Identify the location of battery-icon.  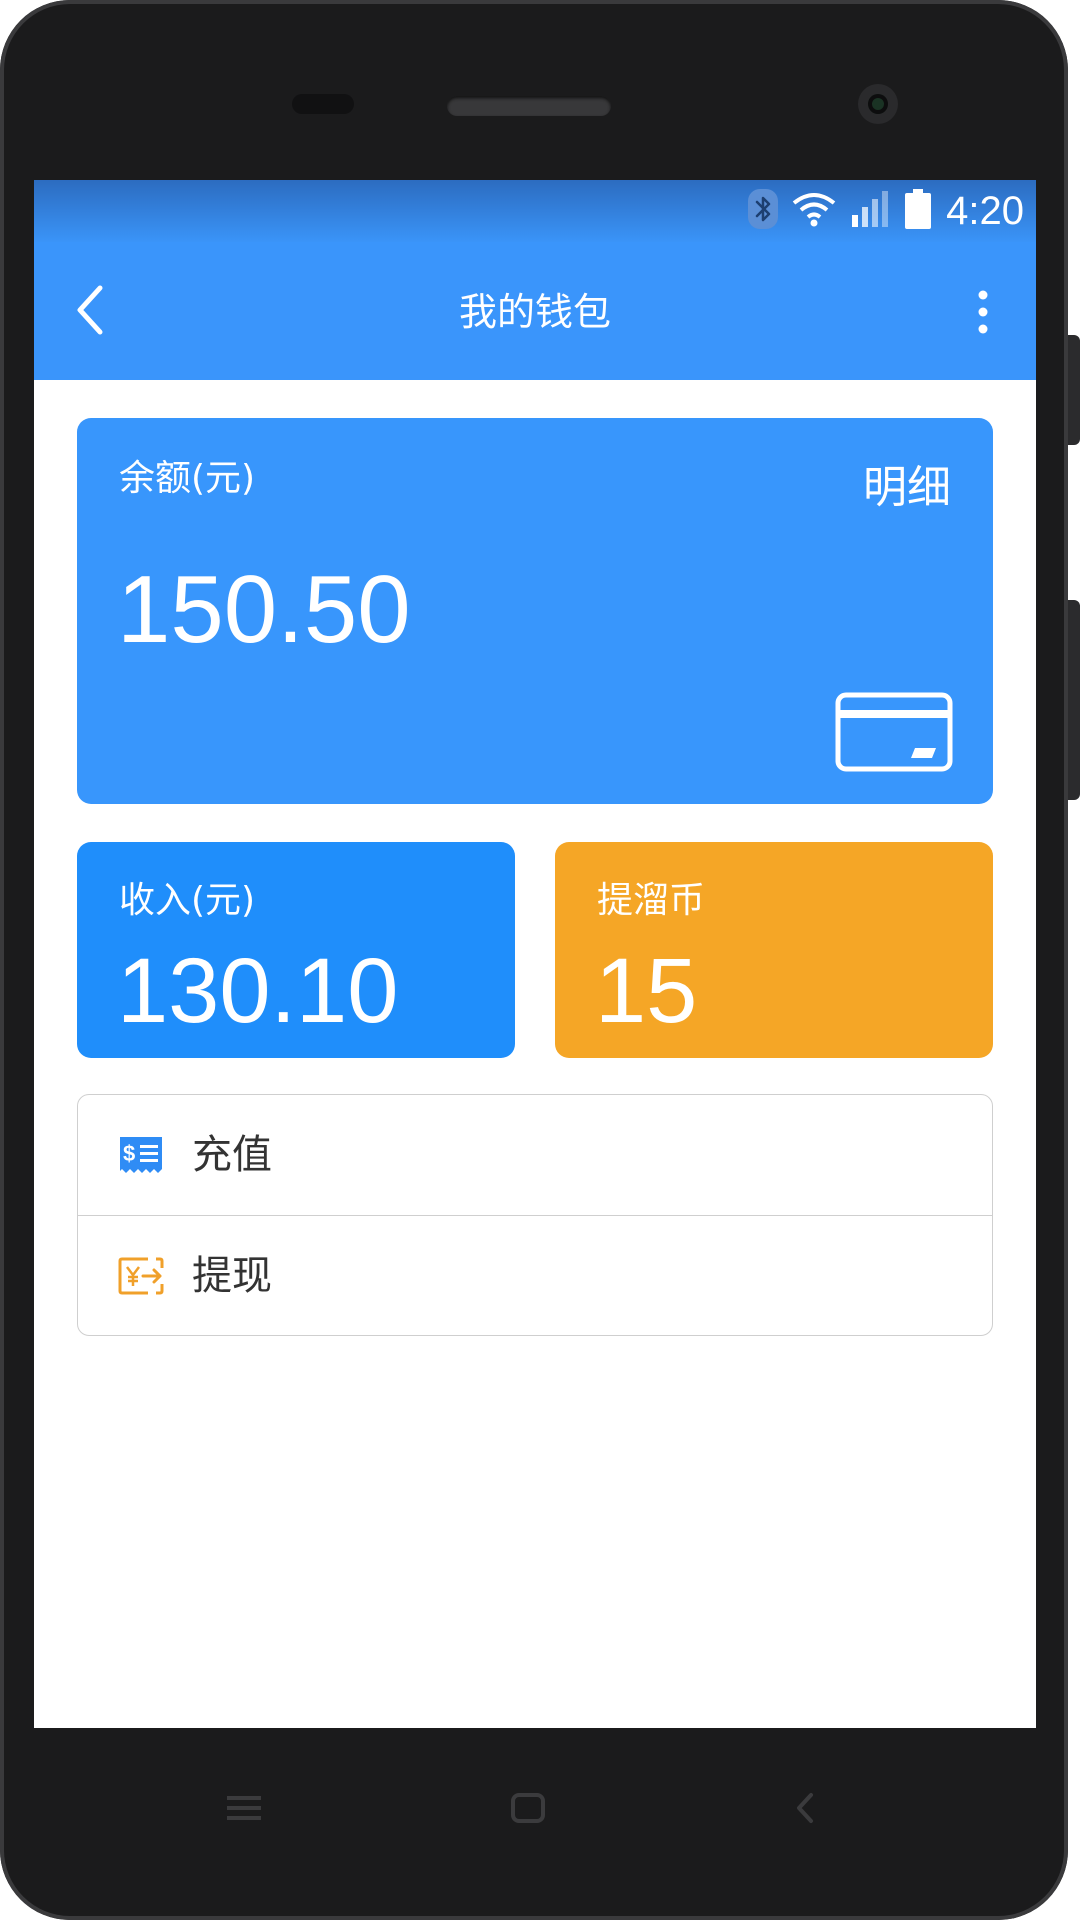
(918, 211).